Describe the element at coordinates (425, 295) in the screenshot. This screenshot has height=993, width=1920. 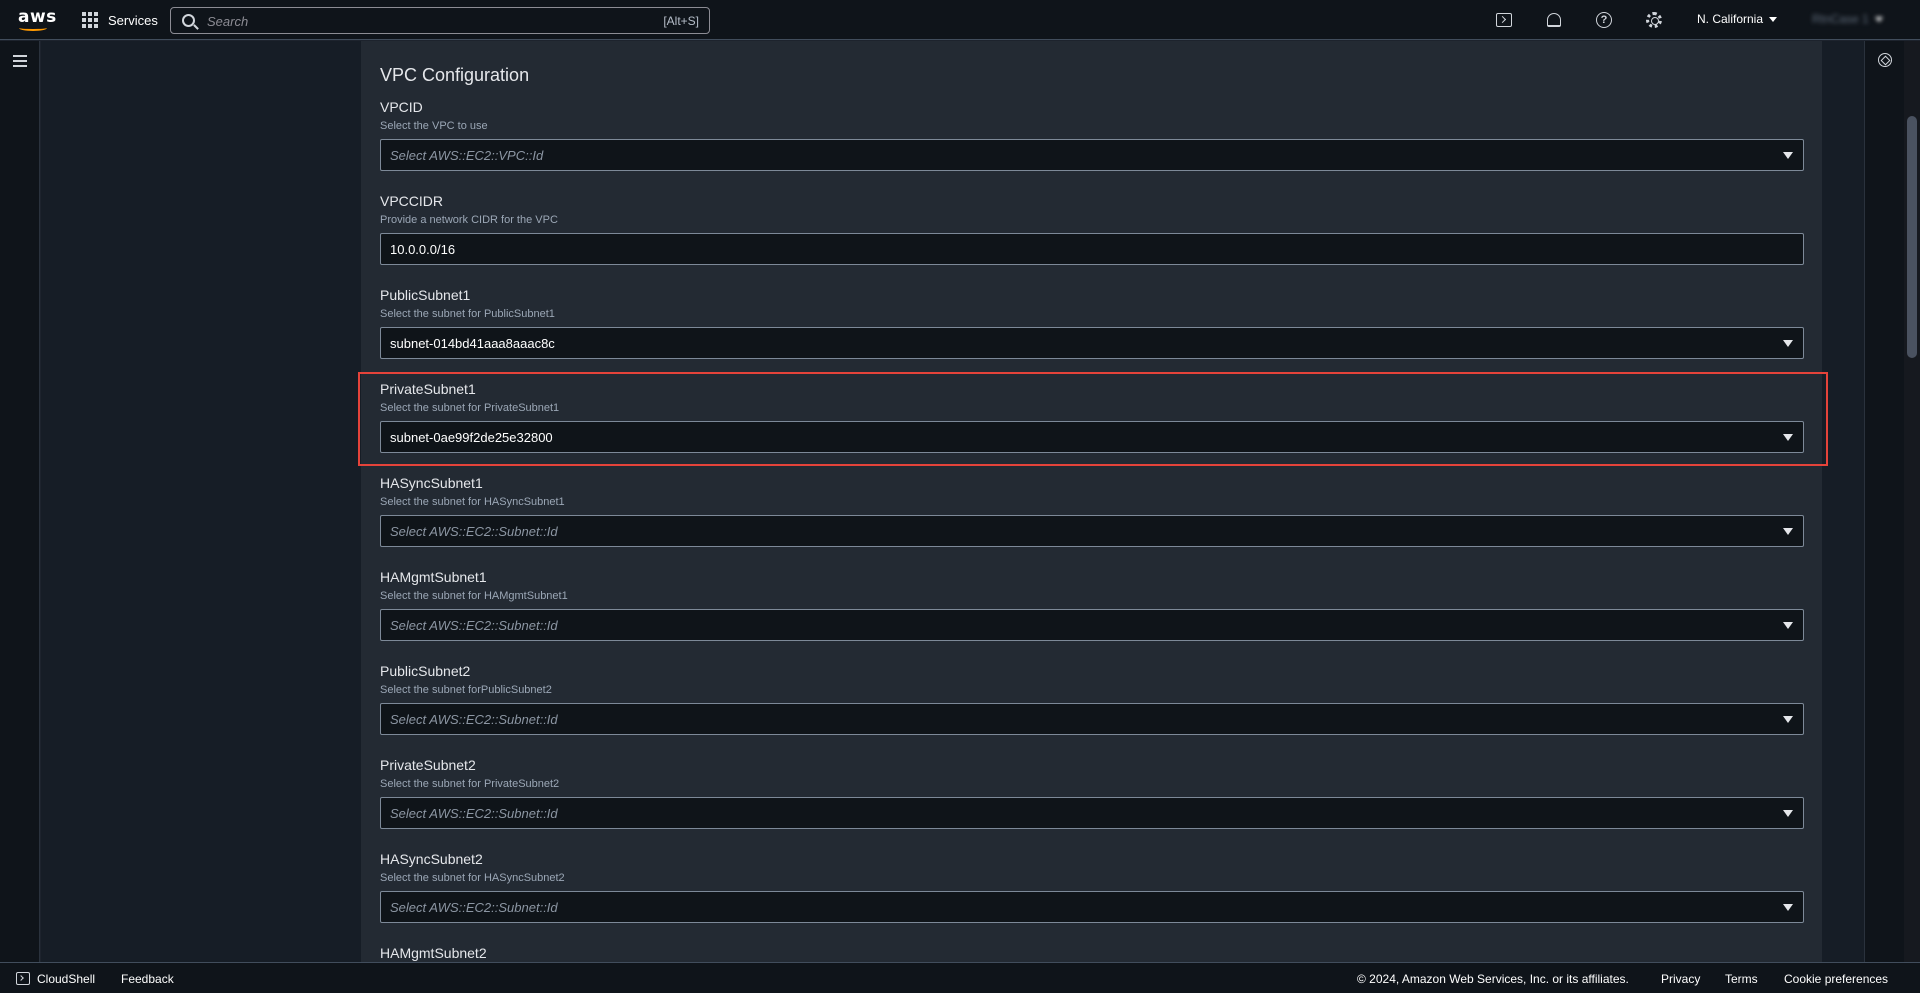
I see `field-label: PublicSubnet1` at that location.